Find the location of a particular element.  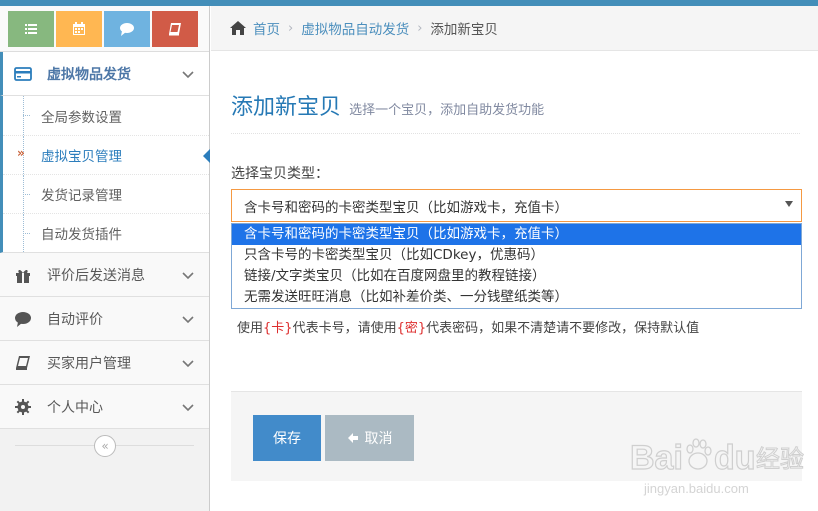

select-value: 含卡号和密码的卡密类型宝贝（比如游戏卡，充值卡） is located at coordinates (406, 207).